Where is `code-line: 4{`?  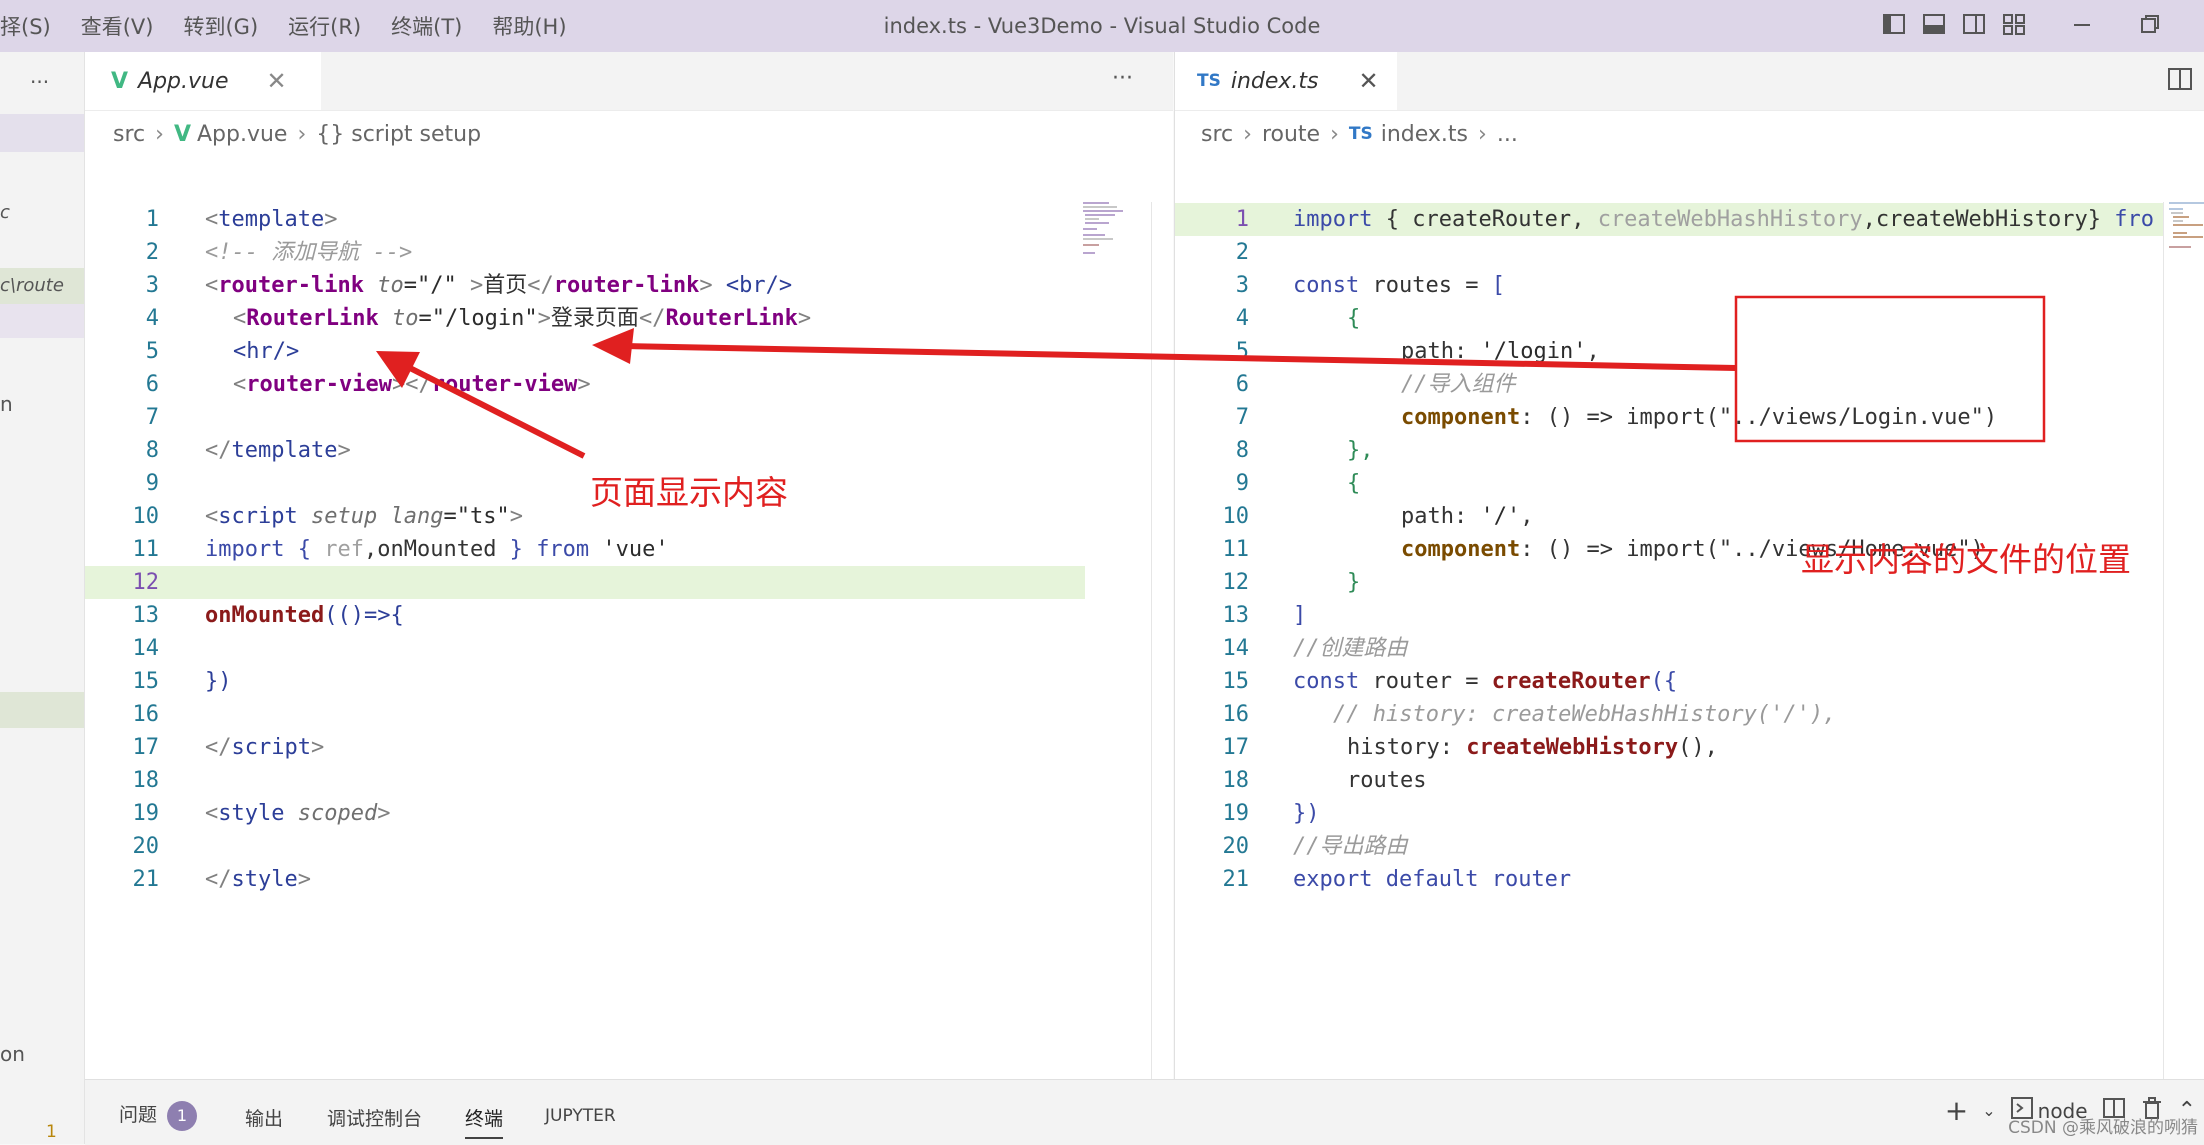
code-line: 4{ is located at coordinates (1298, 318).